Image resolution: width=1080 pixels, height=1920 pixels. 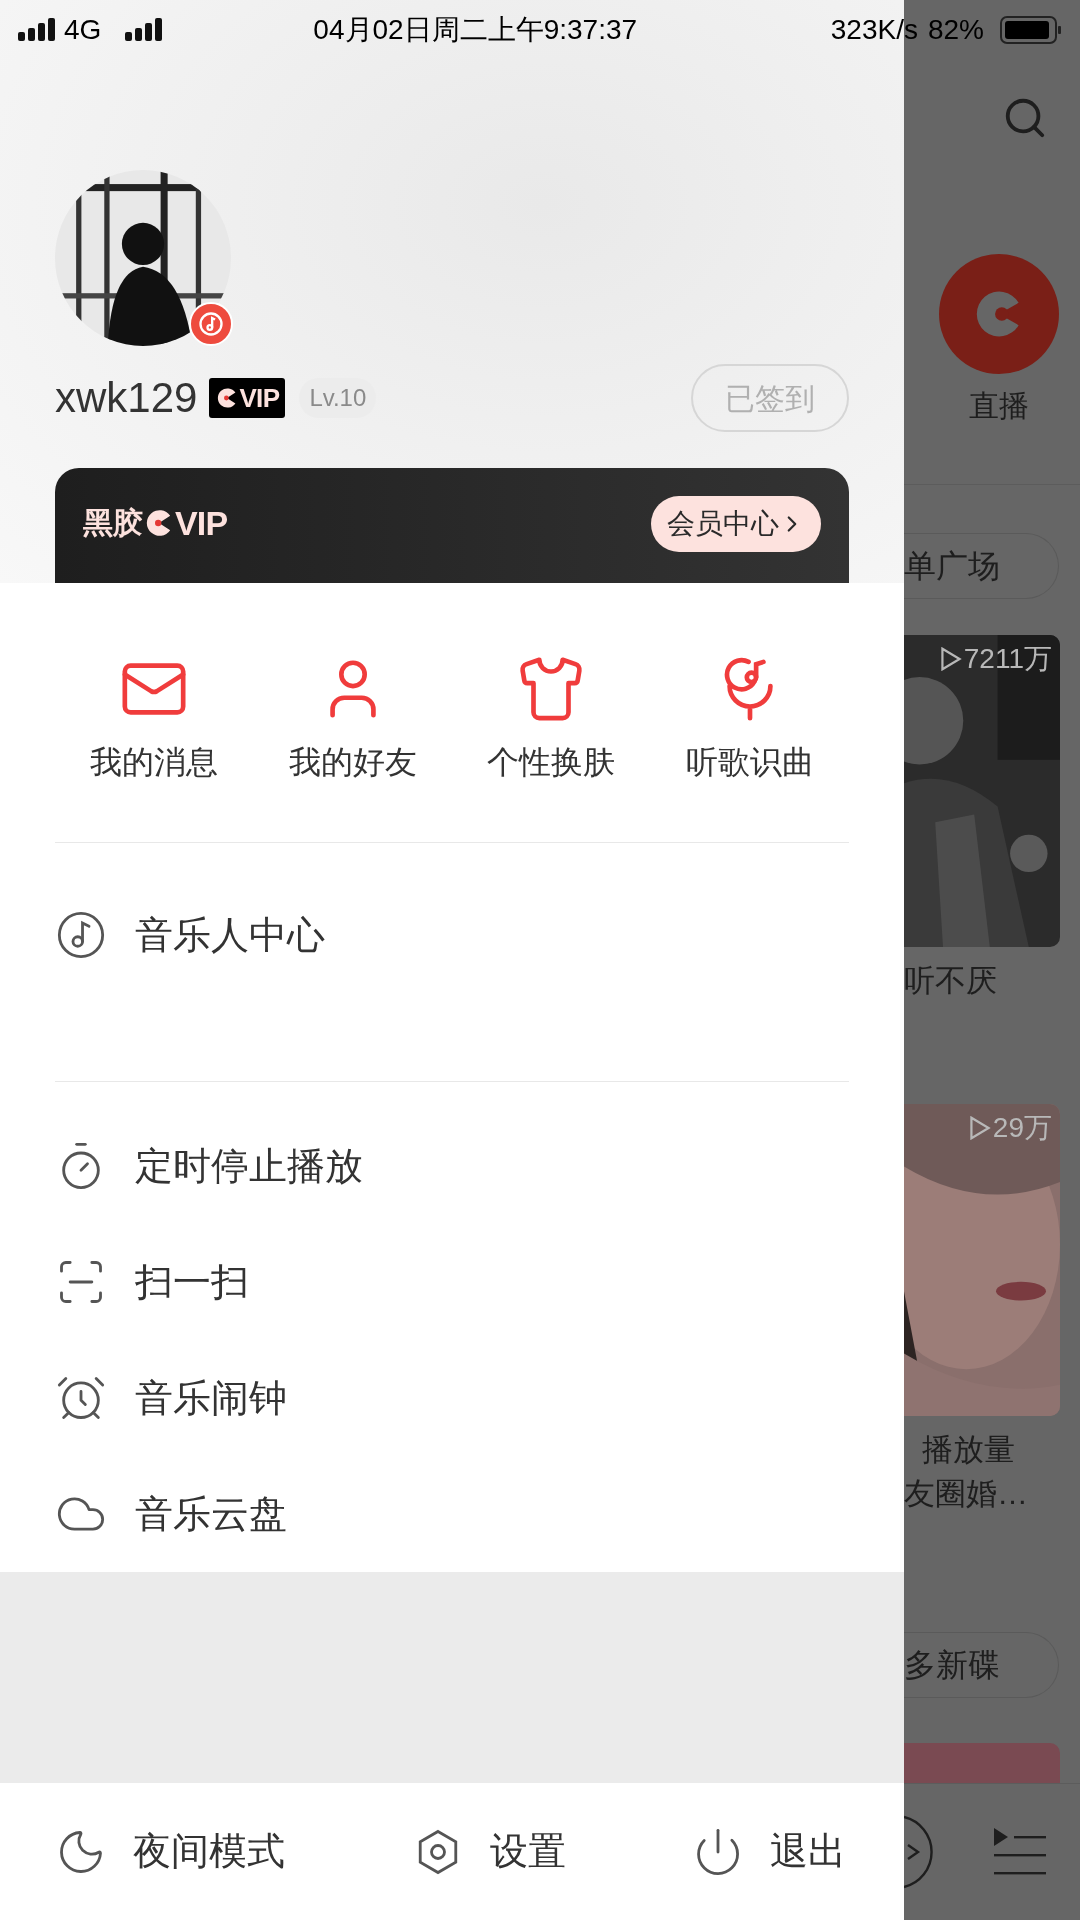 I want to click on battery-percent: 82%, so click(x=955, y=30).